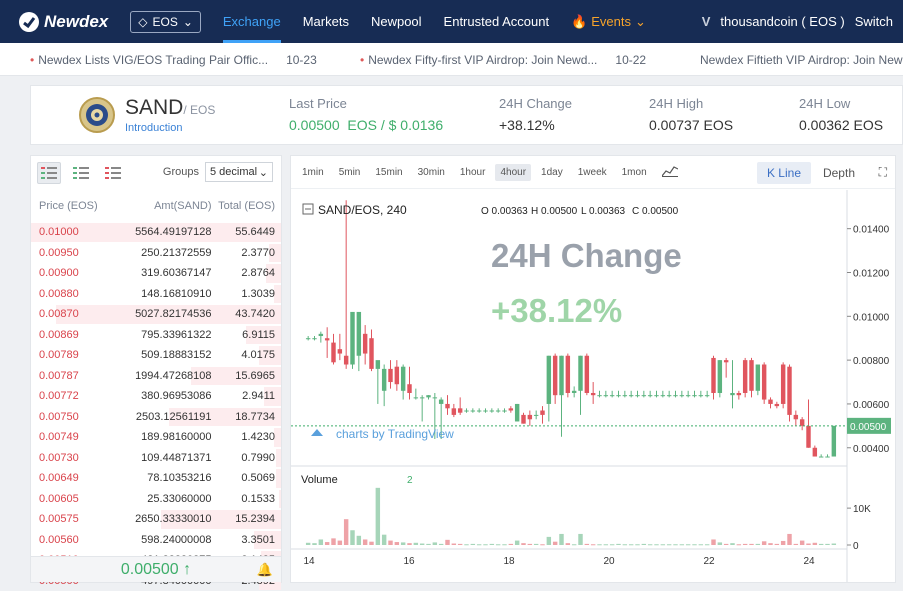 The height and width of the screenshot is (591, 903). Describe the element at coordinates (239, 172) in the screenshot. I see `groups-select: 5 decimal⌄` at that location.